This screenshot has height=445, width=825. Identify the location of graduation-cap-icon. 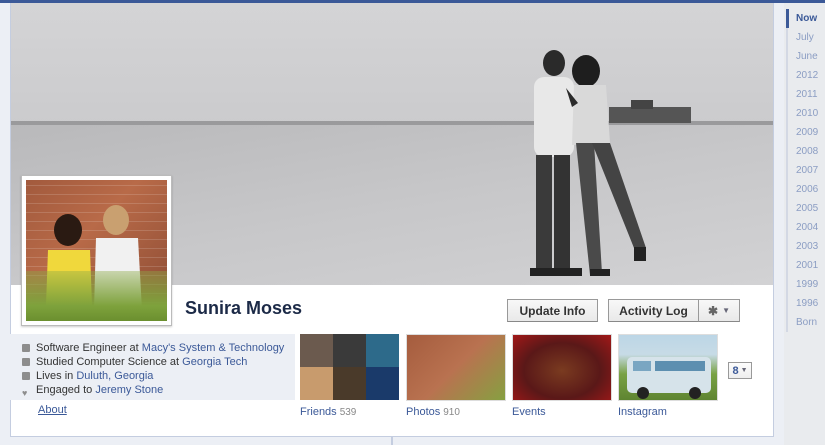
(26, 362).